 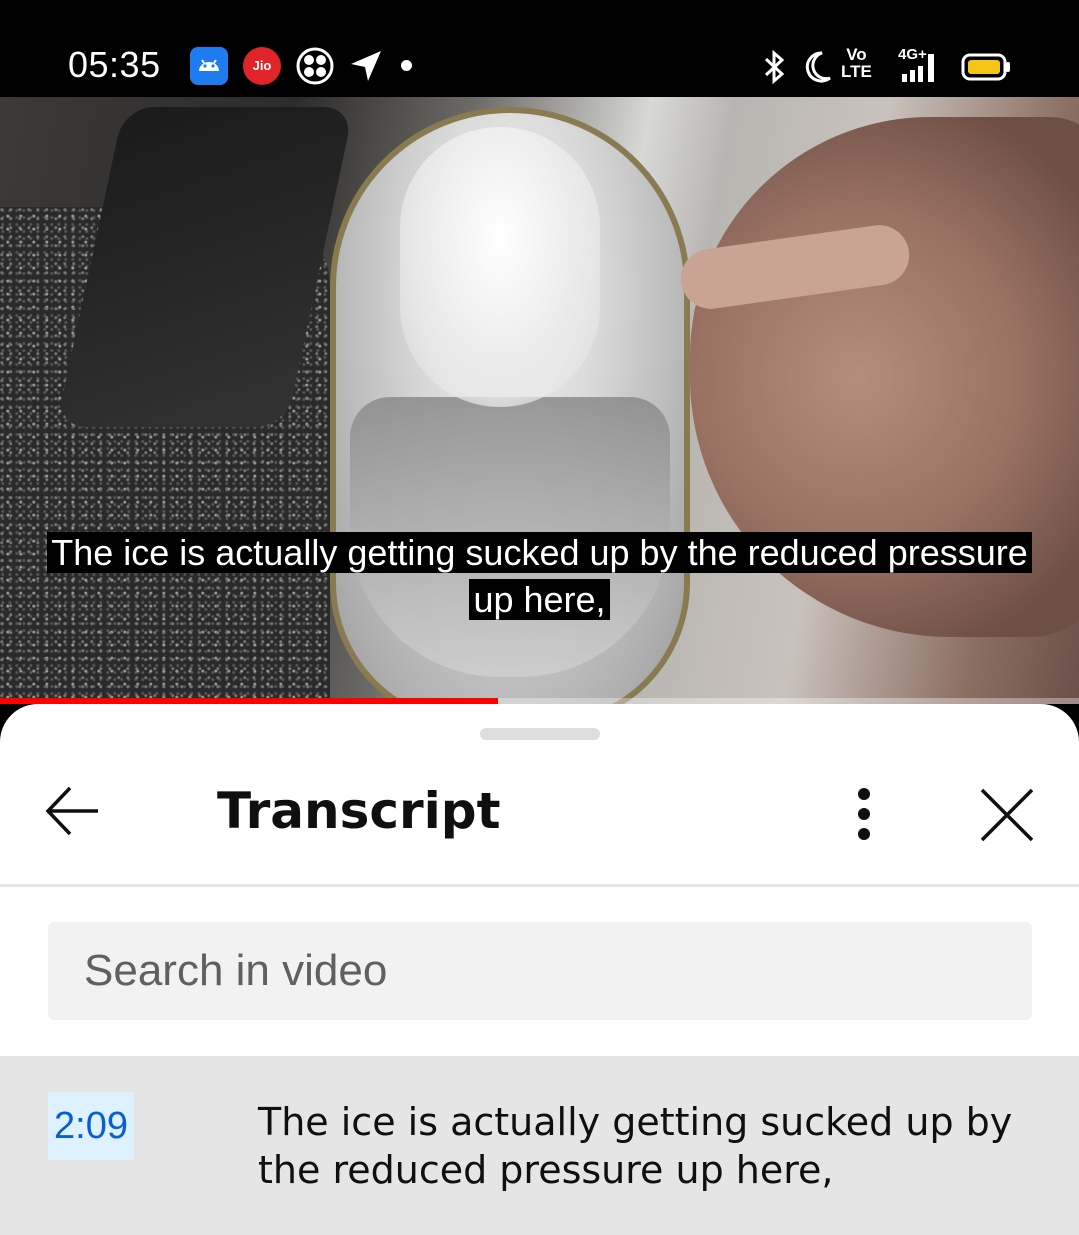 I want to click on back-arrow-icon, so click(x=71, y=811).